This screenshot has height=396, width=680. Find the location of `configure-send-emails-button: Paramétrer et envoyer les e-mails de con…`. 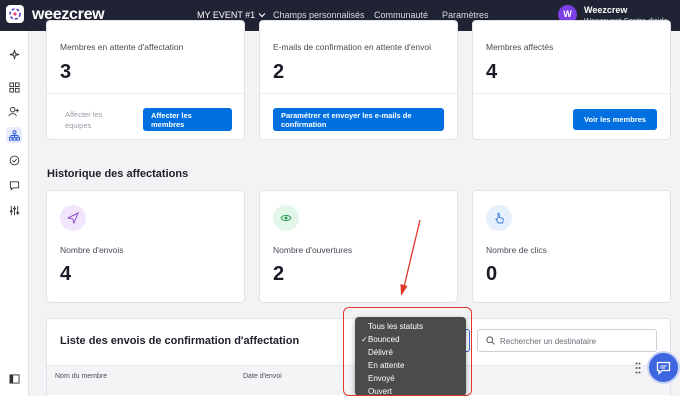

configure-send-emails-button: Paramétrer et envoyer les e-mails de con… is located at coordinates (358, 119).